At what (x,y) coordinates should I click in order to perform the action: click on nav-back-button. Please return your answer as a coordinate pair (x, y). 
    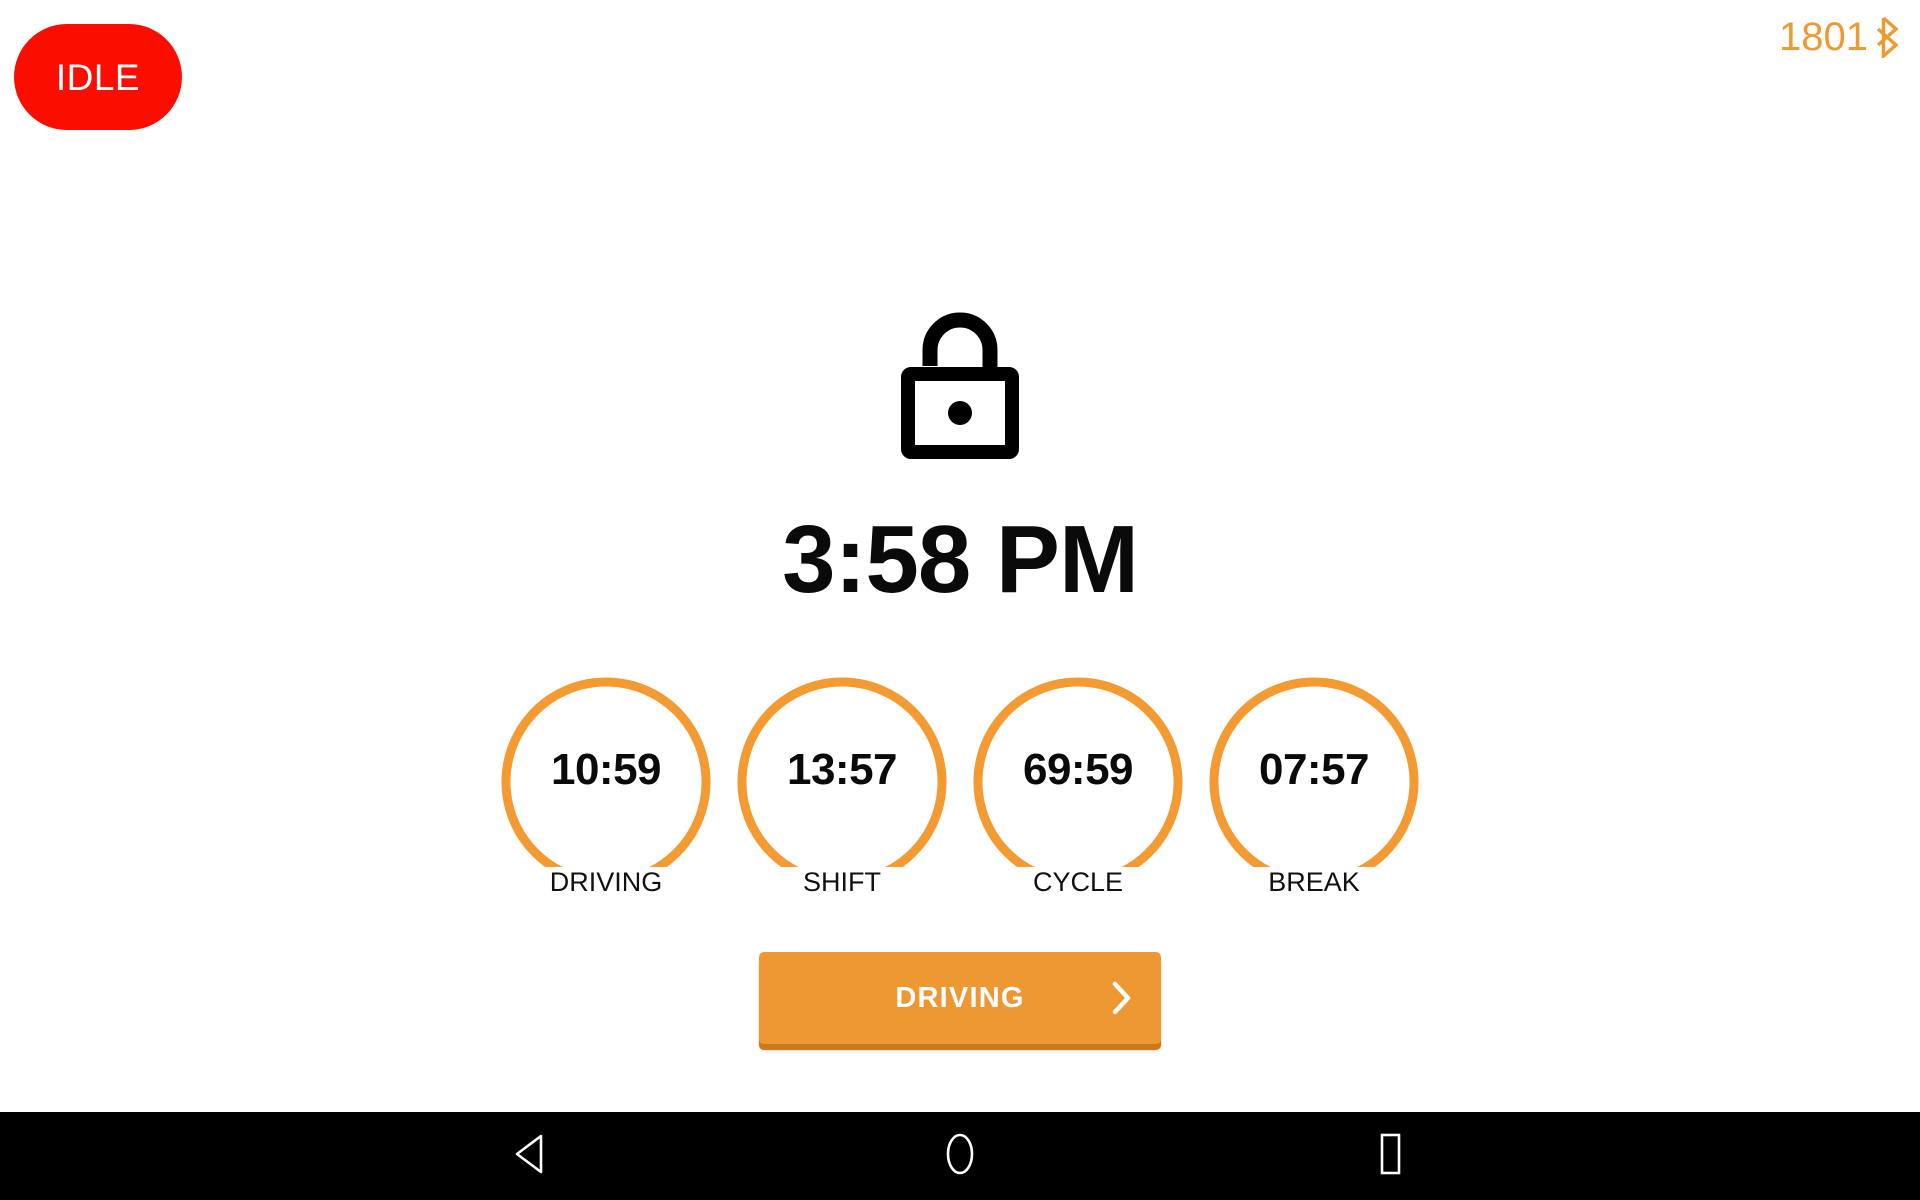
    Looking at the image, I should click on (530, 1156).